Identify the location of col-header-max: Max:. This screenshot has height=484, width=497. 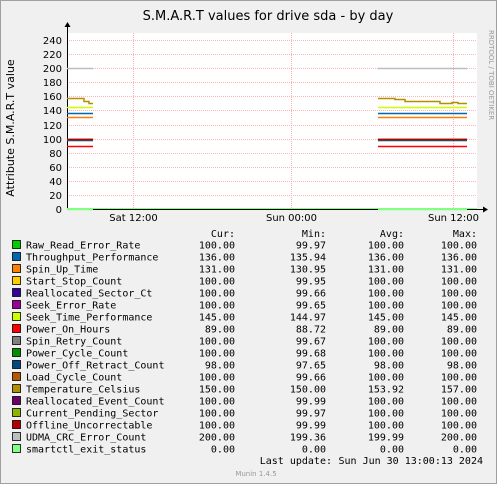
(465, 234).